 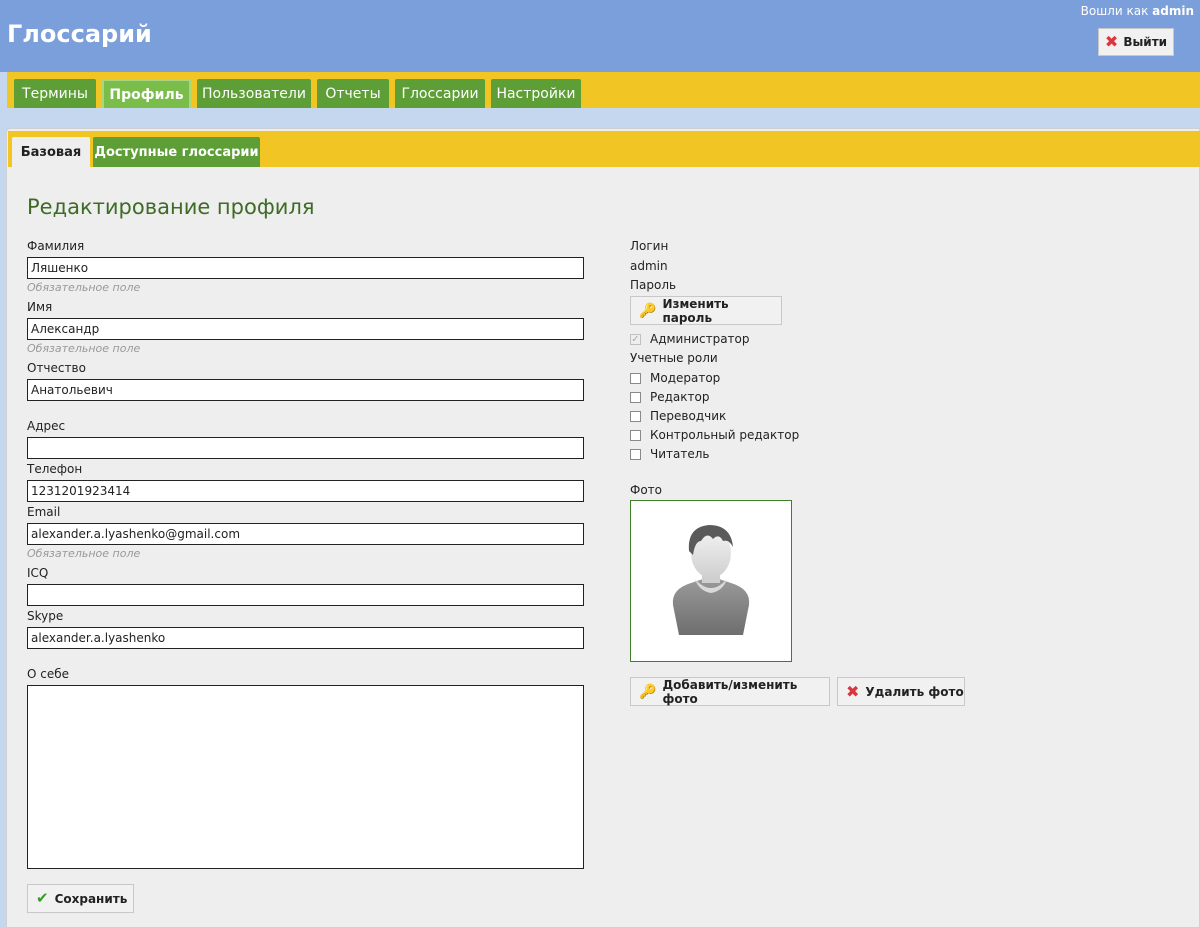 I want to click on photo-label: Фото, so click(x=646, y=490).